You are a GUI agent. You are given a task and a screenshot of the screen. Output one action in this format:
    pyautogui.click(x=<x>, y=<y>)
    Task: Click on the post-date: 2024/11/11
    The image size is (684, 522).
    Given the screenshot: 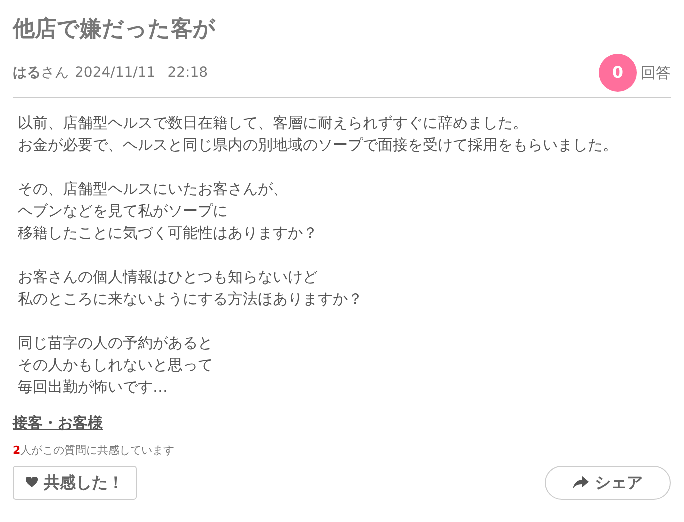 What is the action you would take?
    pyautogui.click(x=115, y=73)
    